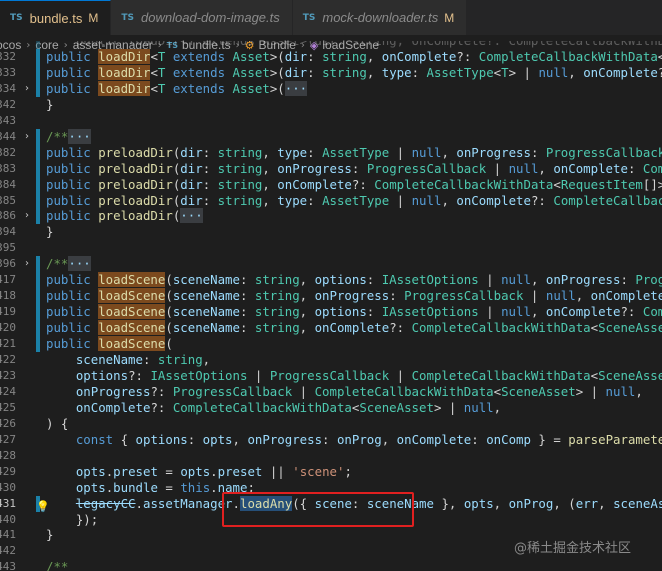 The image size is (662, 571). I want to click on code-text: ) {, so click(57, 424).